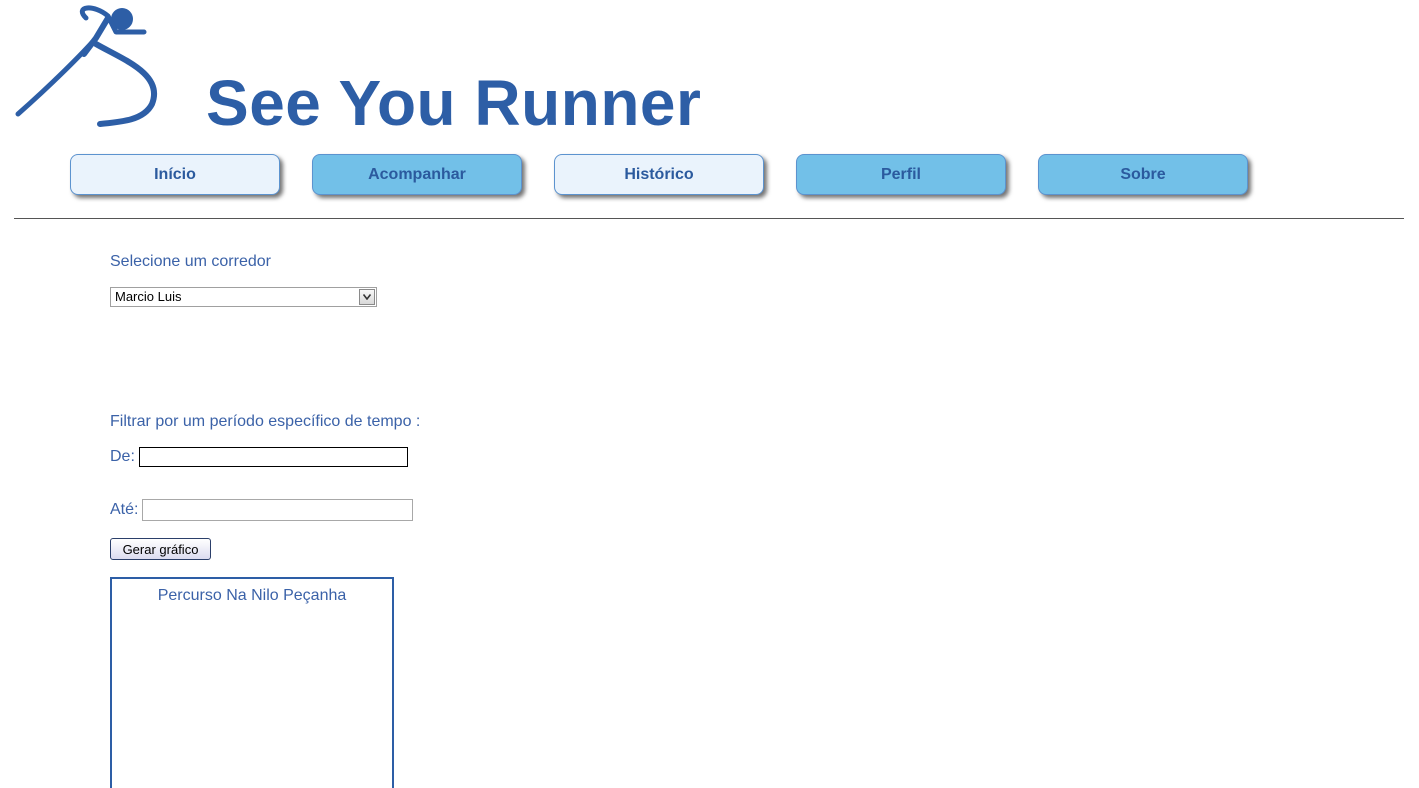  Describe the element at coordinates (709, 218) in the screenshot. I see `header-divider` at that location.